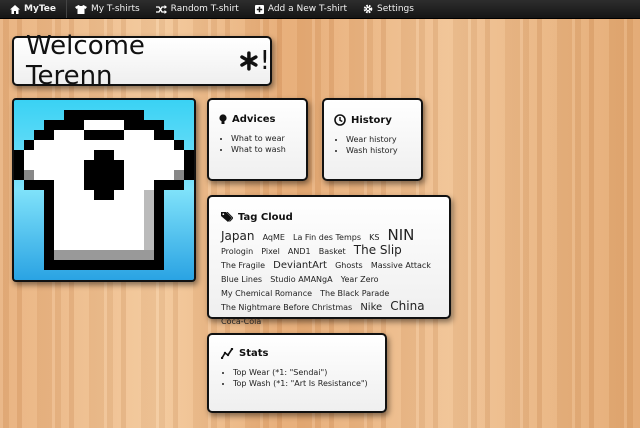 This screenshot has width=640, height=428. Describe the element at coordinates (263, 138) in the screenshot. I see `advice-what-to-wear: What to wear` at that location.